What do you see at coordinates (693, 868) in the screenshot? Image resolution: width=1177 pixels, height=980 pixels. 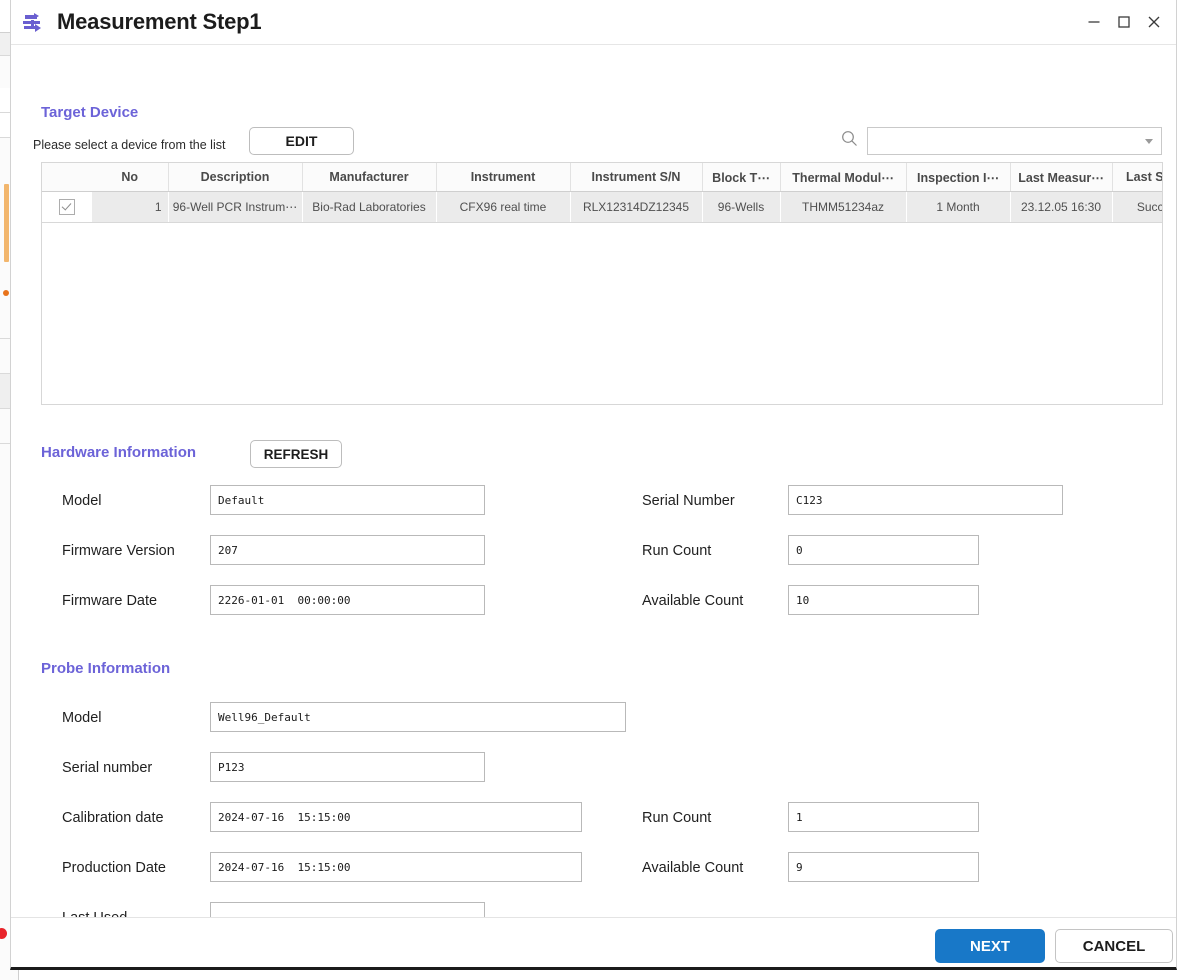 I see `probe-available-count-label: Available Count` at bounding box center [693, 868].